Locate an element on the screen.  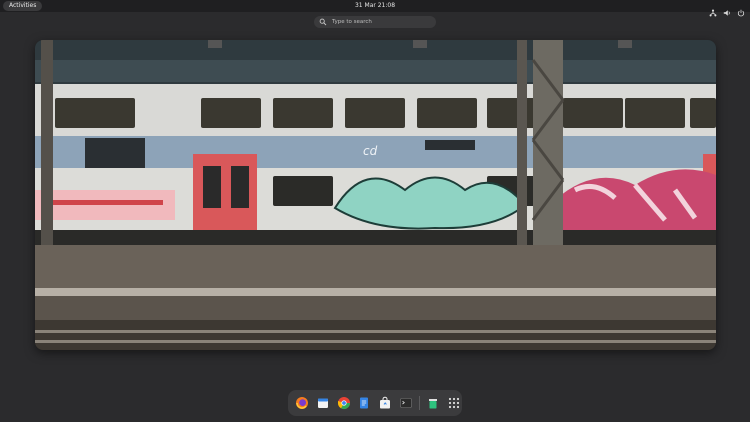
software-bag-icon is located at coordinates (384, 402).